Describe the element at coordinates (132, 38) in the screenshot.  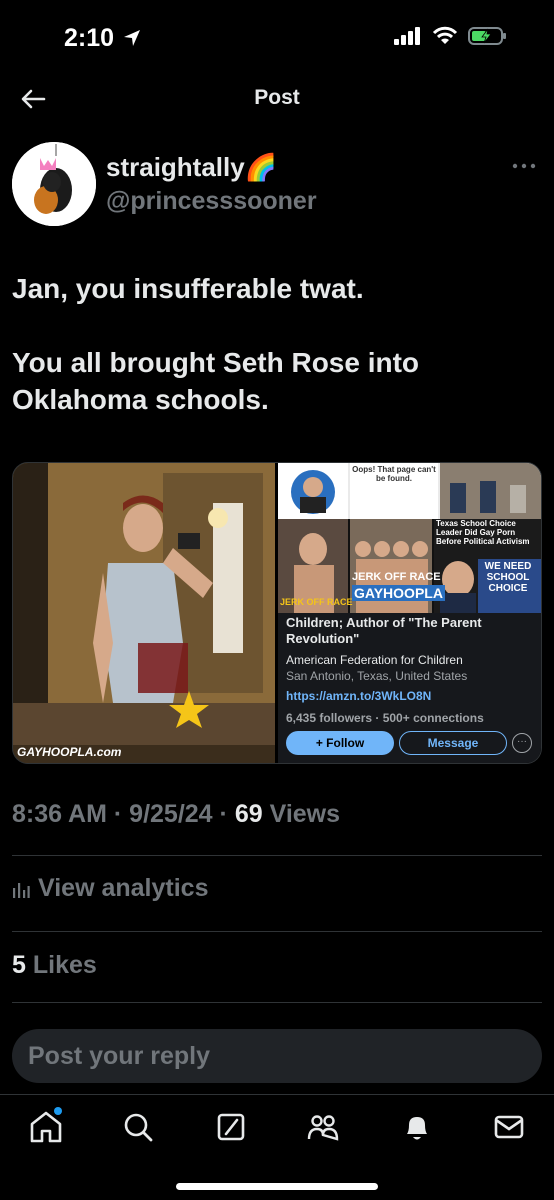
I see `location-arrow-icon` at that location.